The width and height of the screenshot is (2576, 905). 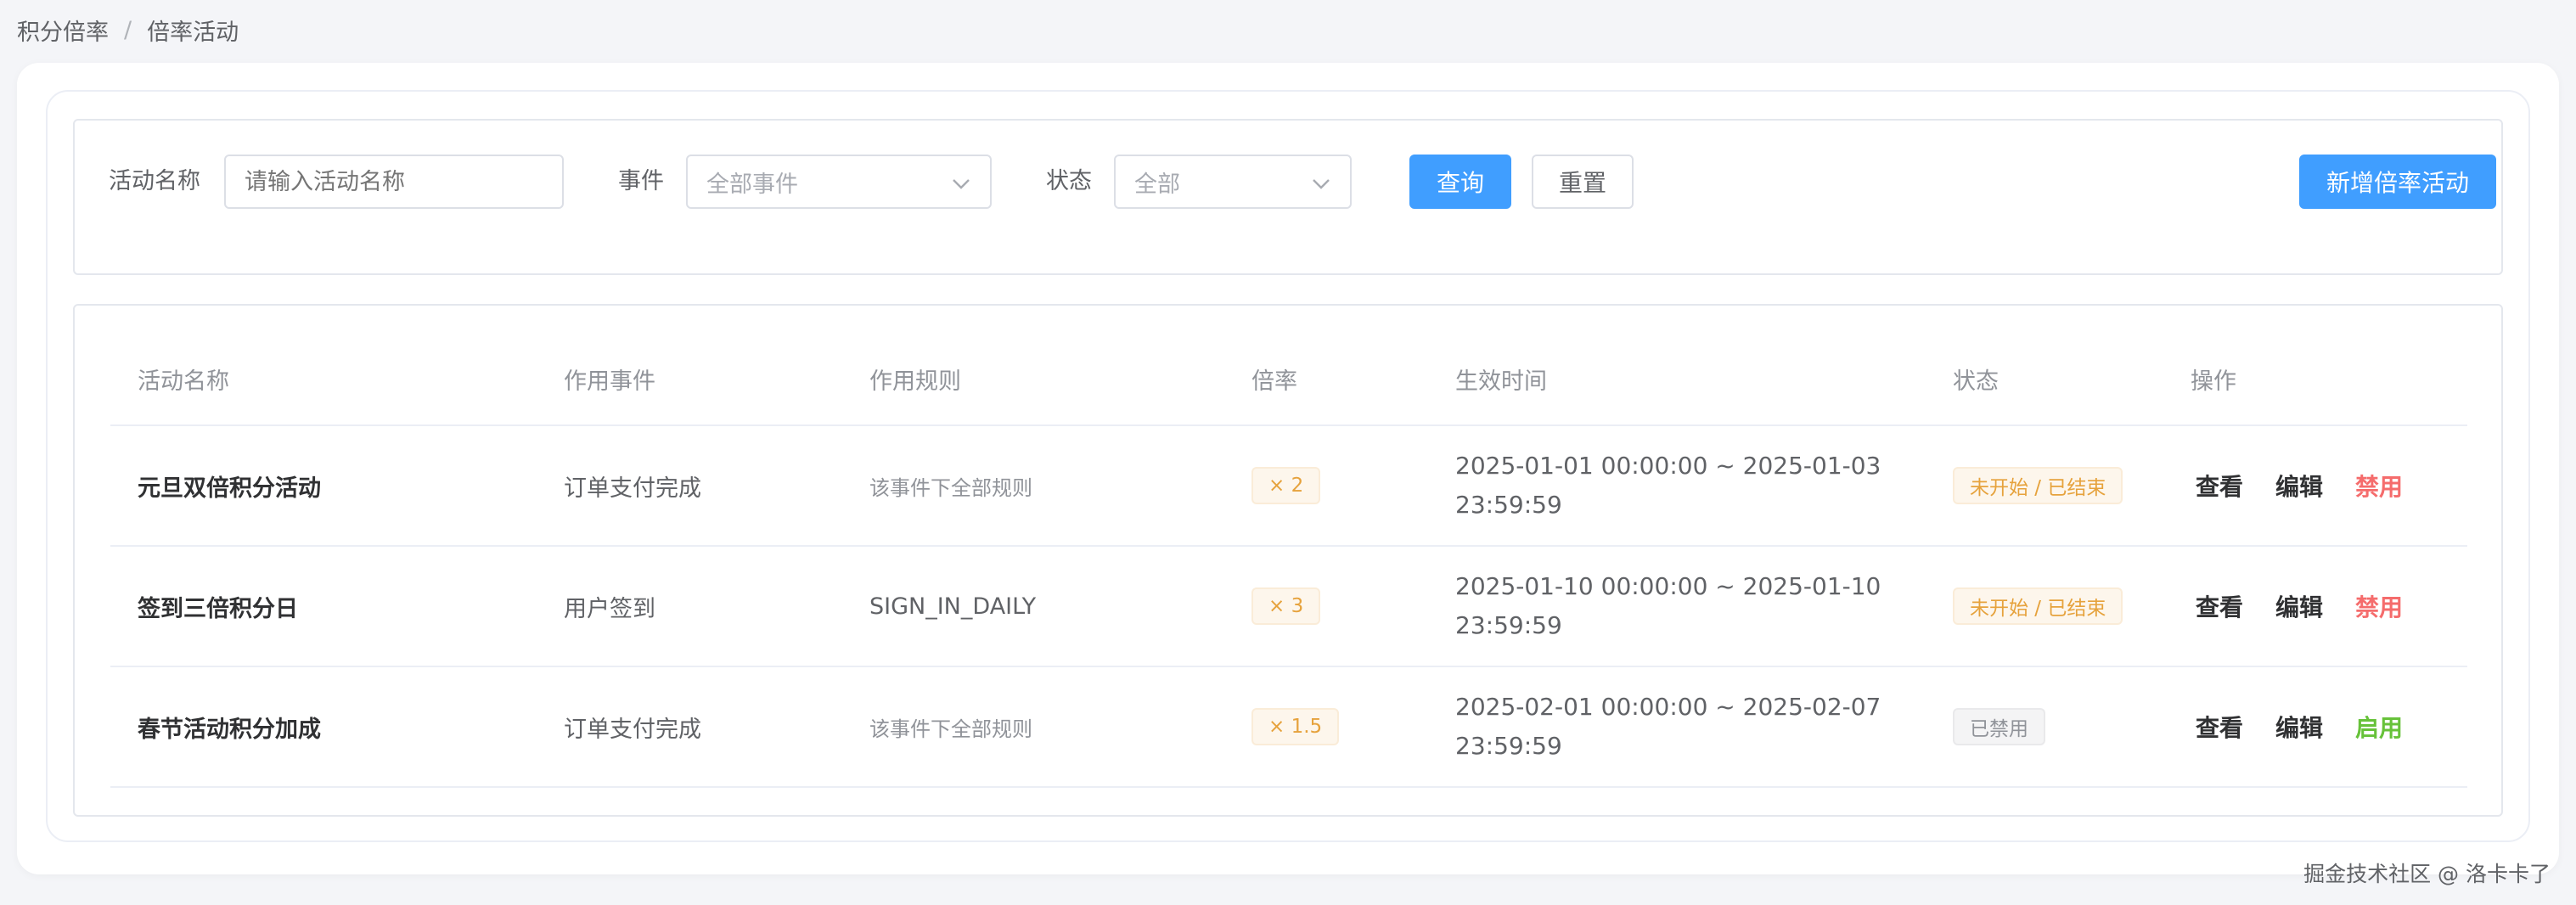 I want to click on status-label: 状态, so click(x=1069, y=181).